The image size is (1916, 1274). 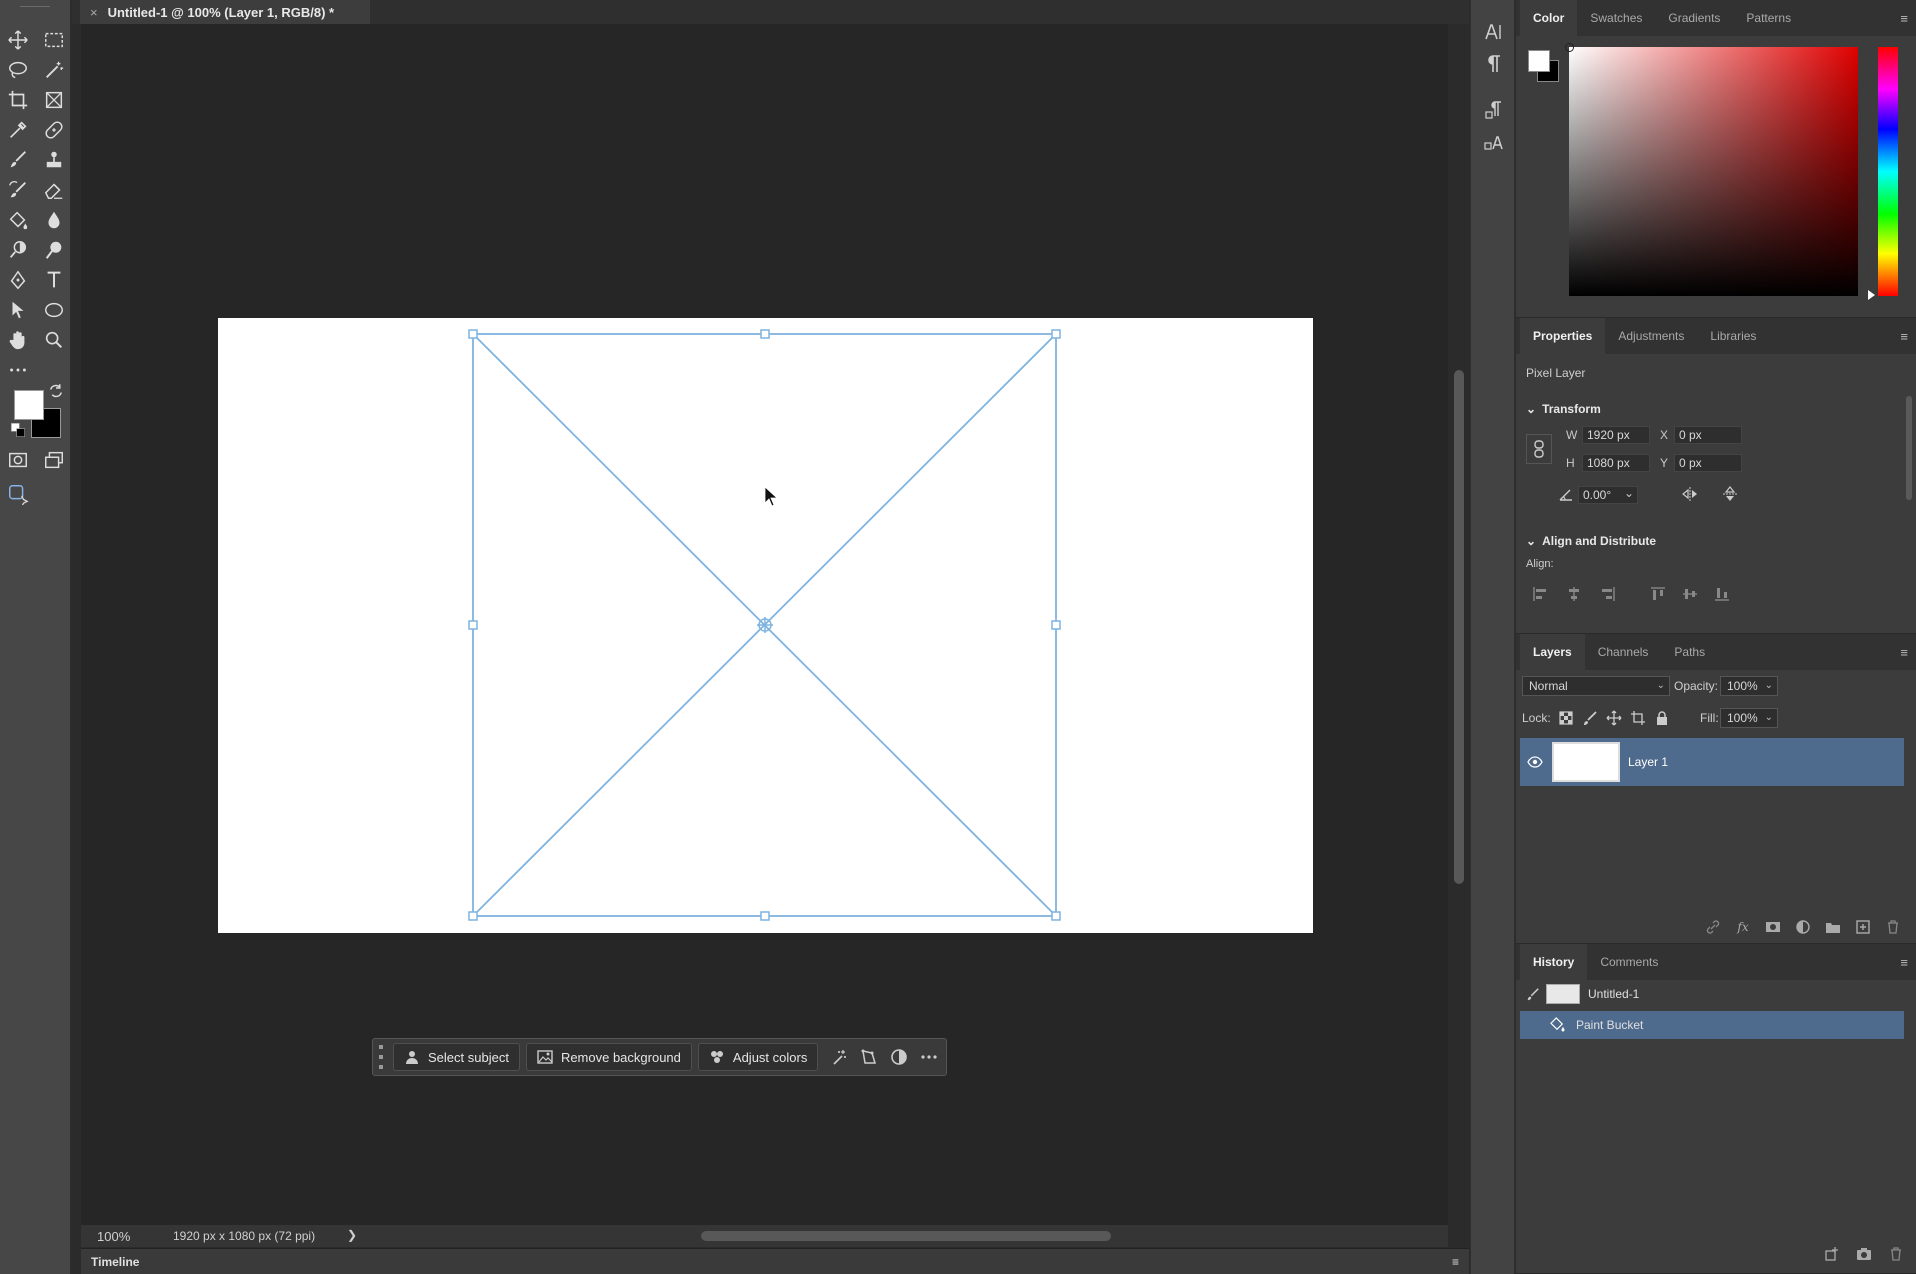 What do you see at coordinates (1590, 718) in the screenshot?
I see `lock-image-pixels-icon` at bounding box center [1590, 718].